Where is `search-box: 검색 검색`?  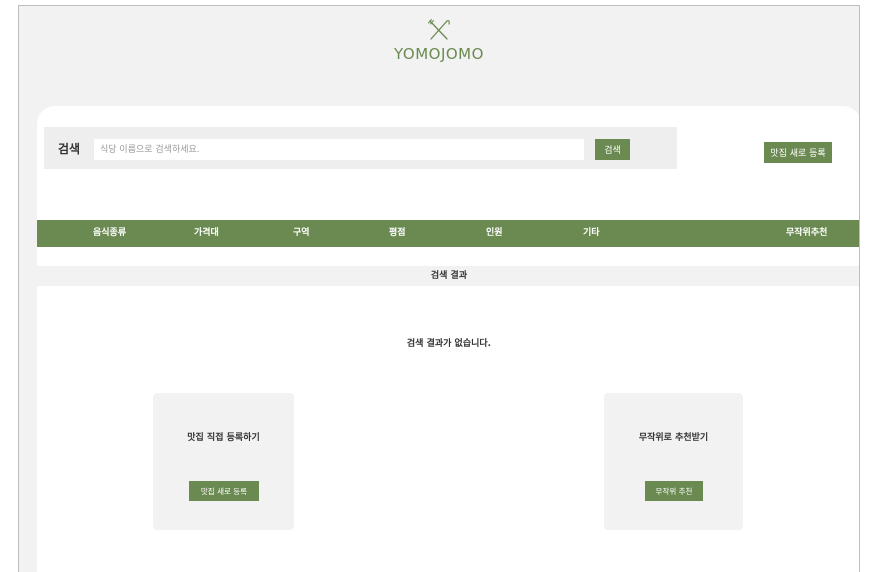 search-box: 검색 검색 is located at coordinates (360, 148).